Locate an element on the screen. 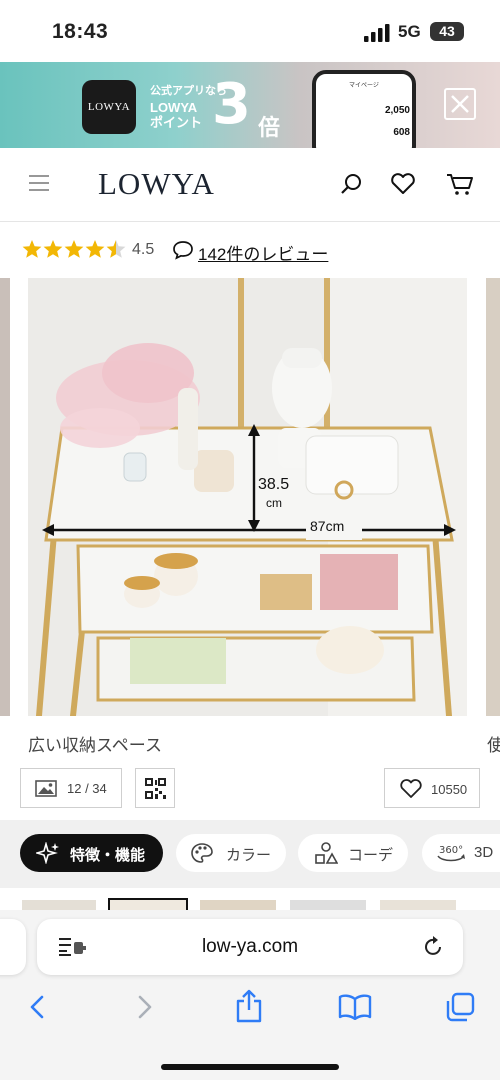 Image resolution: width=500 pixels, height=1080 pixels. next-image-peek is located at coordinates (493, 497).